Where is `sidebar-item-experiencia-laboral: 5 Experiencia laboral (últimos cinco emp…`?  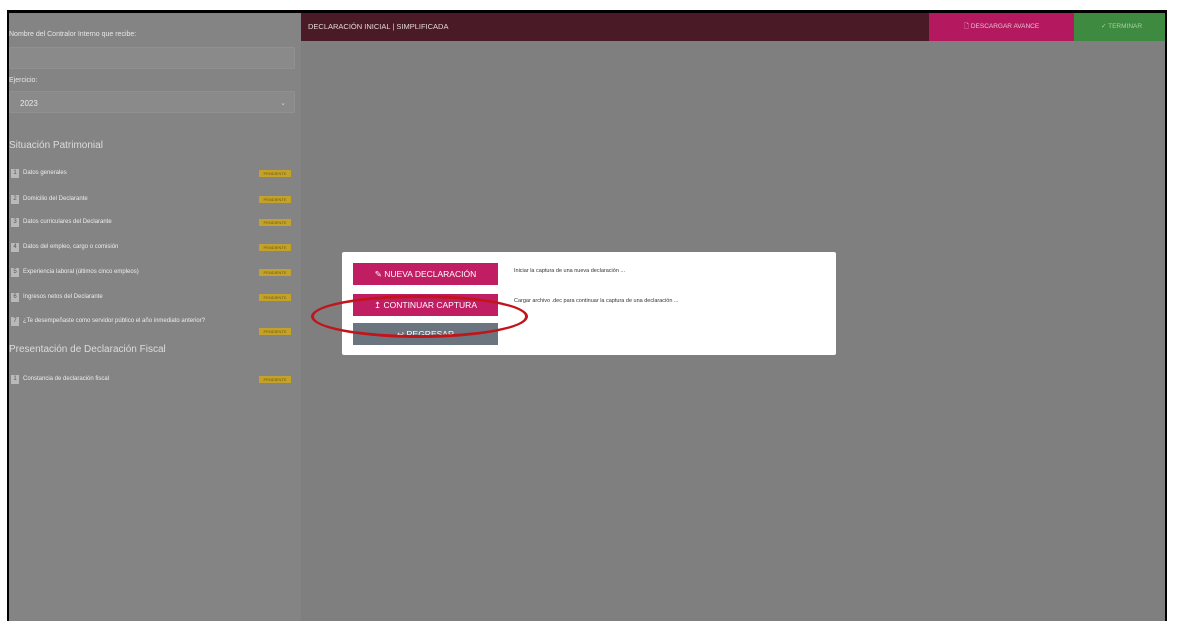
sidebar-item-experiencia-laboral: 5 Experiencia laboral (últimos cinco emp… is located at coordinates (152, 273).